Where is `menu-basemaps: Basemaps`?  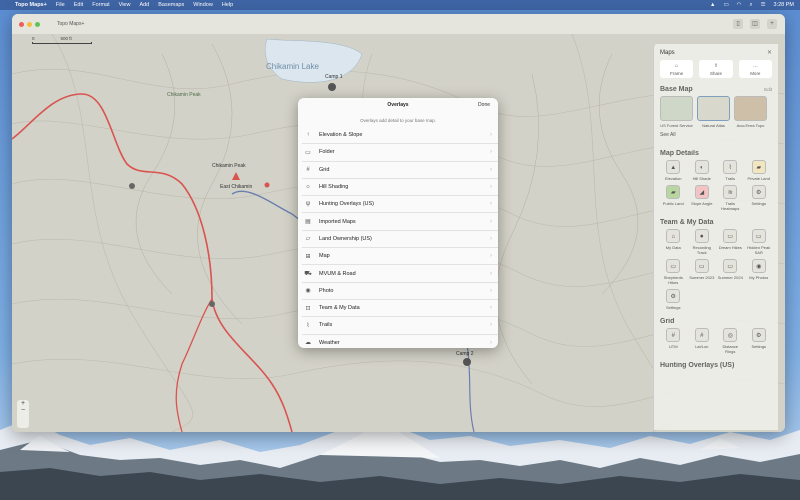 menu-basemaps: Basemaps is located at coordinates (171, 5).